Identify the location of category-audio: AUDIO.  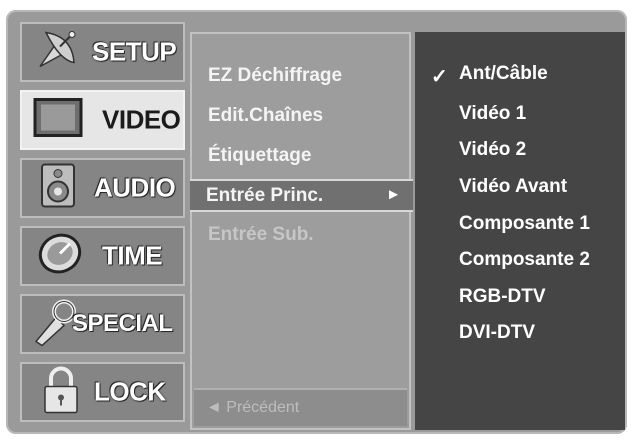
(102, 188).